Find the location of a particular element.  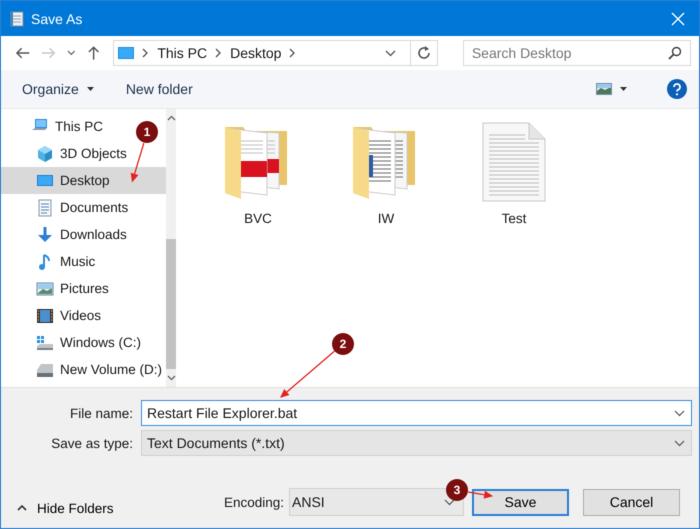

save-button: Save is located at coordinates (520, 502).